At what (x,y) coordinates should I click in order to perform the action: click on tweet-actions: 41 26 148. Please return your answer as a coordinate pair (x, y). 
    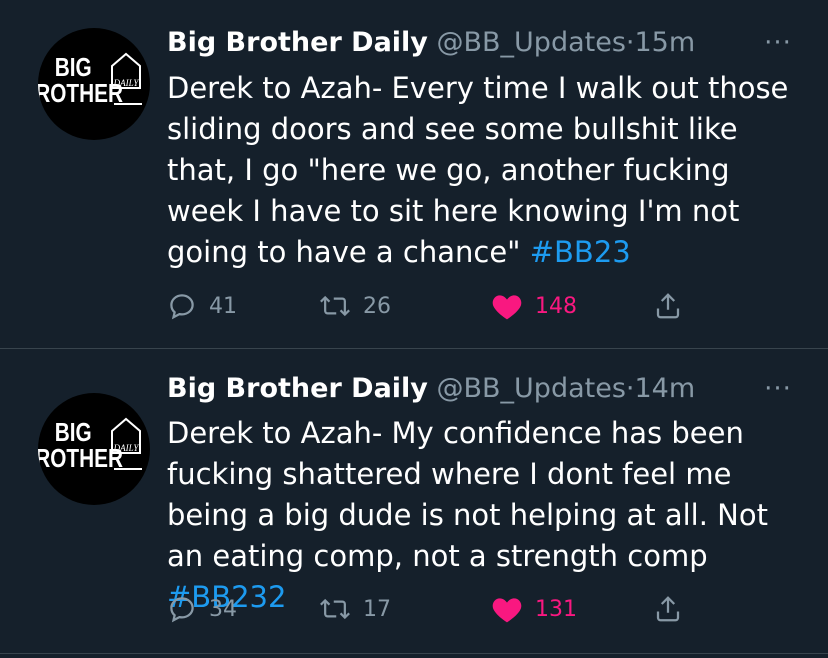
    Looking at the image, I should click on (437, 306).